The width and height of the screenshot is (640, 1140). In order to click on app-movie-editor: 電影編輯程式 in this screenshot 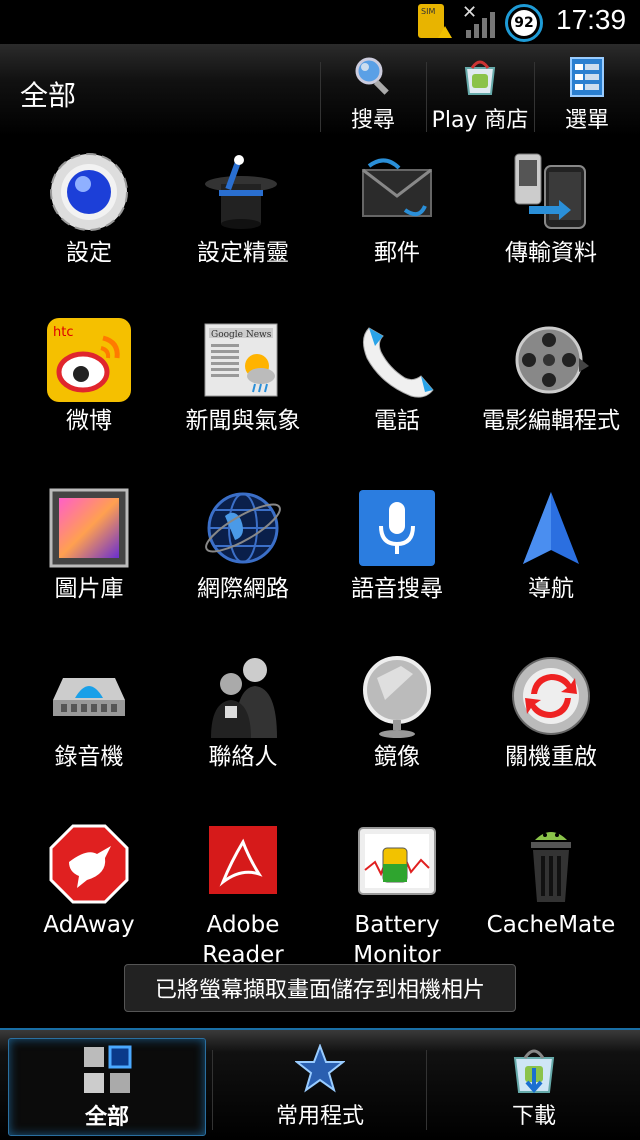, I will do `click(551, 398)`.